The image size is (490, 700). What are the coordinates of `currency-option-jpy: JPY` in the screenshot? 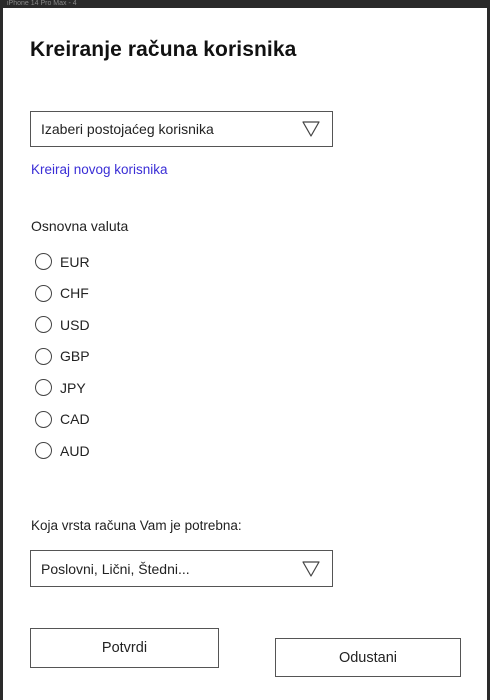 It's located at (62, 388).